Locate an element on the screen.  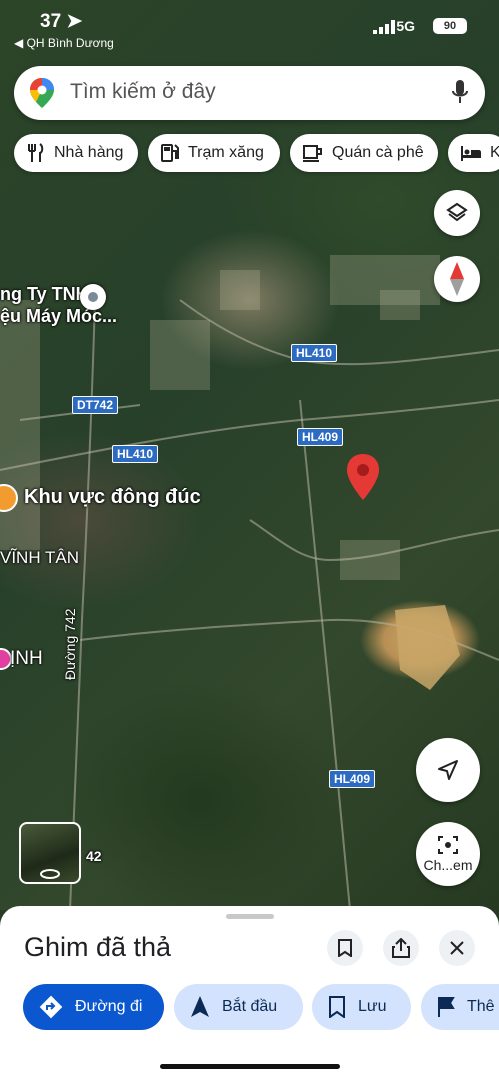
map-layers-button is located at coordinates (457, 213).